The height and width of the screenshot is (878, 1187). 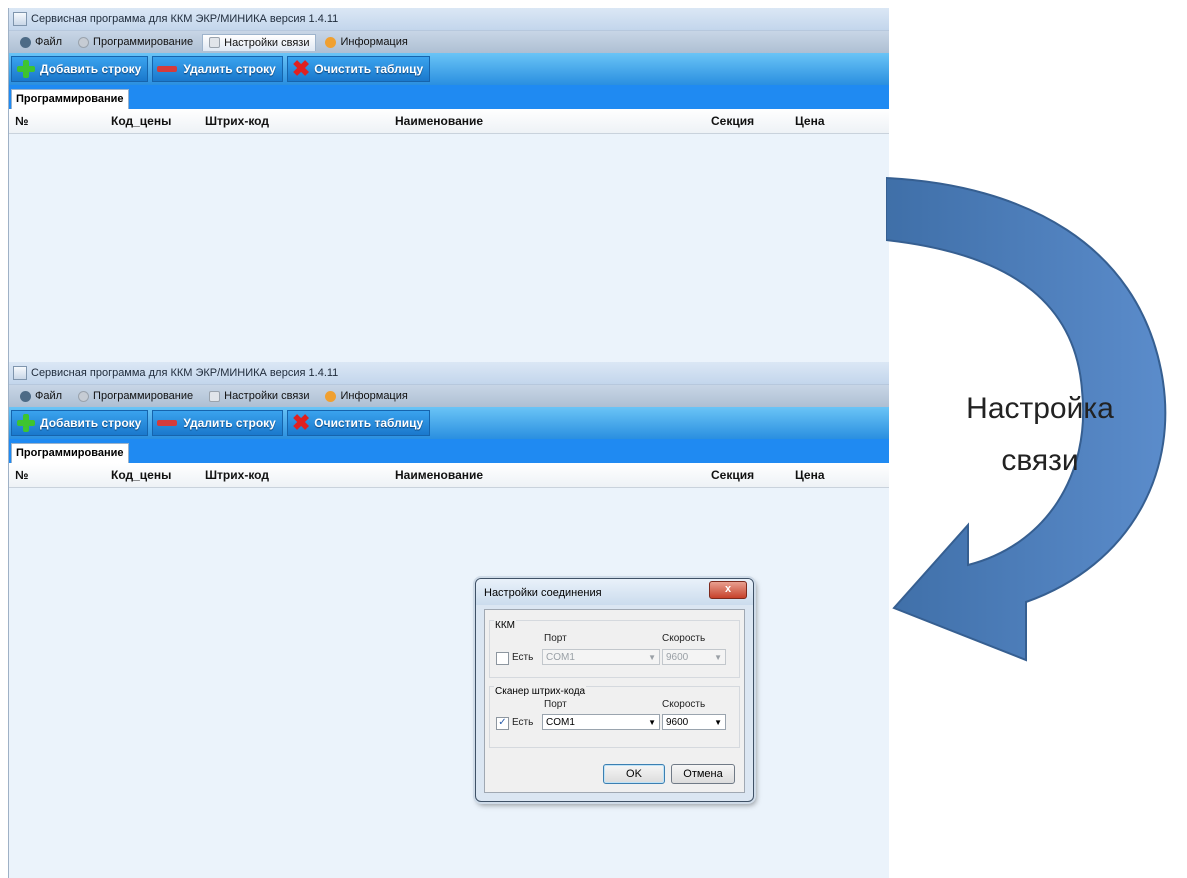 What do you see at coordinates (703, 774) in the screenshot?
I see `cancel-button: Отмена` at bounding box center [703, 774].